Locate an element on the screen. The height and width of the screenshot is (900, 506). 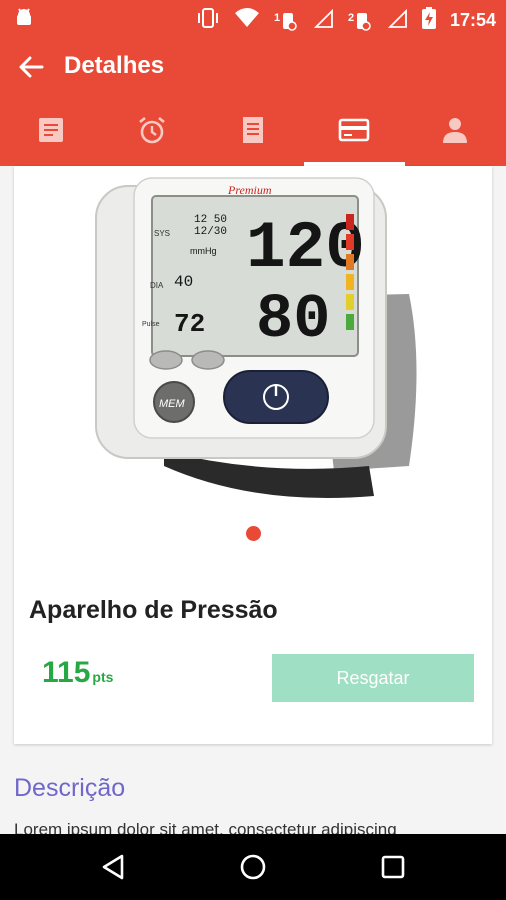
arrow-back-icon is located at coordinates (31, 67).